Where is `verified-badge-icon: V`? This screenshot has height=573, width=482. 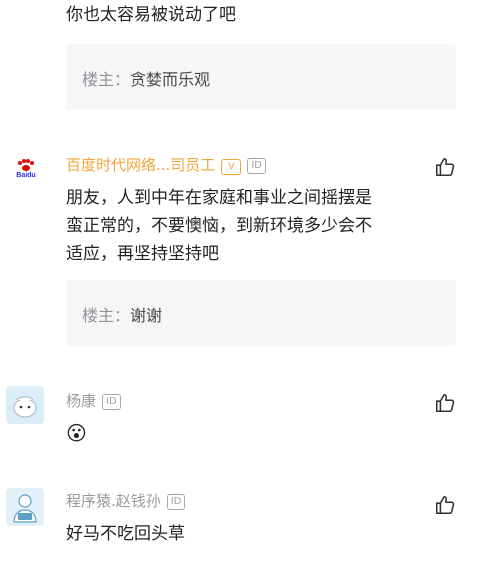 verified-badge-icon: V is located at coordinates (231, 167).